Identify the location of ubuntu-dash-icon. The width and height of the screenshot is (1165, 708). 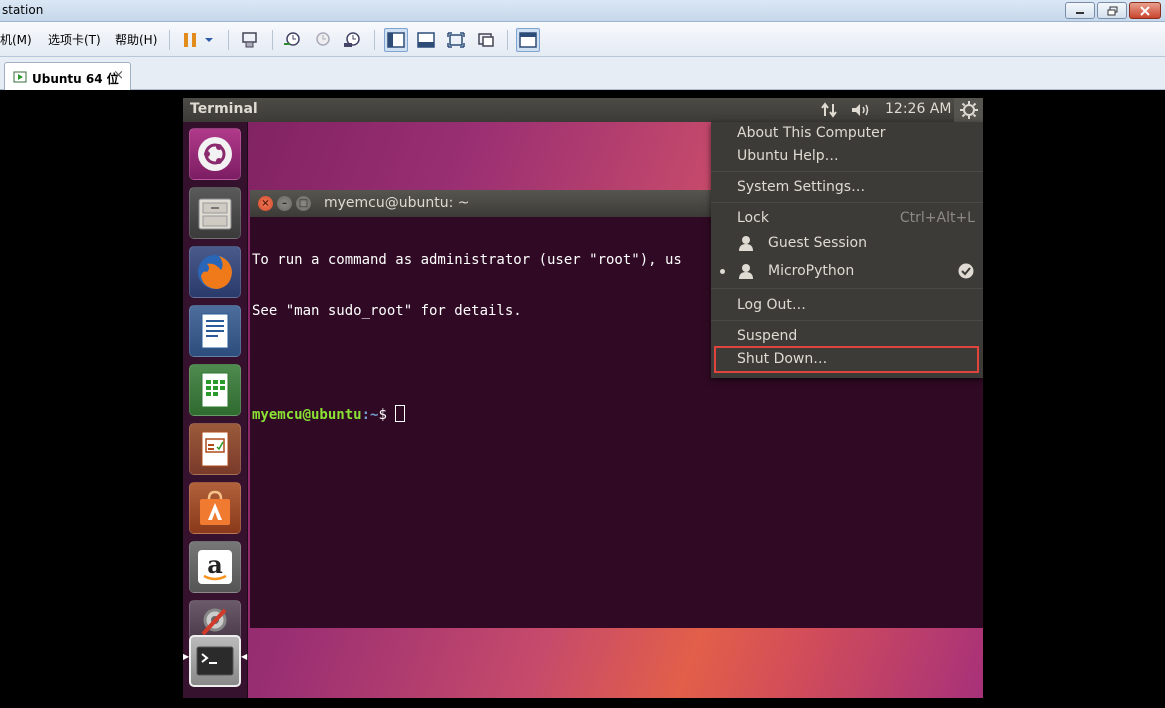
(215, 154).